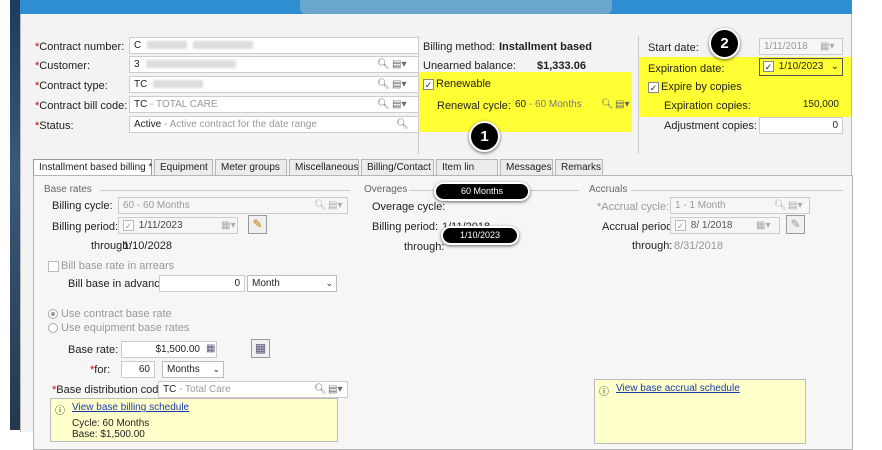 Image resolution: width=882 pixels, height=450 pixels. I want to click on tab-installment-based-billing: Installment based billing *, so click(92, 167).